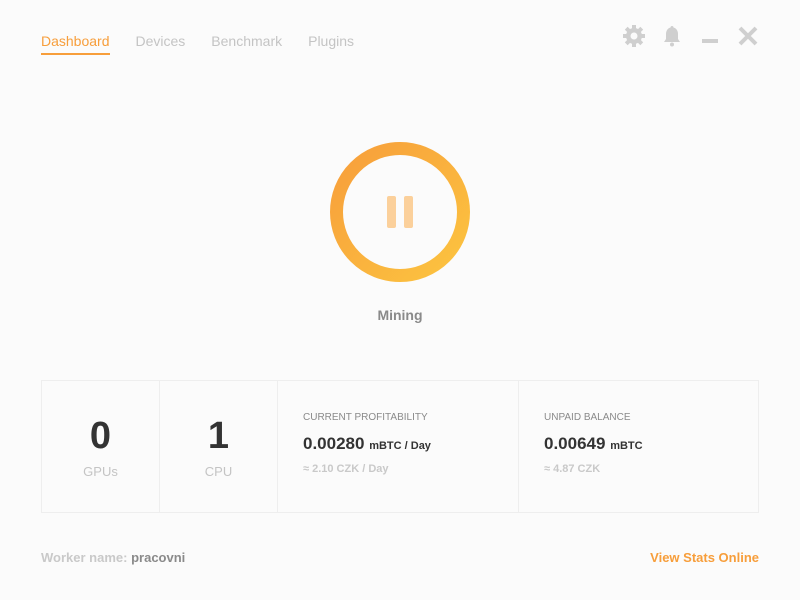 Image resolution: width=800 pixels, height=600 pixels. I want to click on worker-name: Worker name: pracovni, so click(113, 557).